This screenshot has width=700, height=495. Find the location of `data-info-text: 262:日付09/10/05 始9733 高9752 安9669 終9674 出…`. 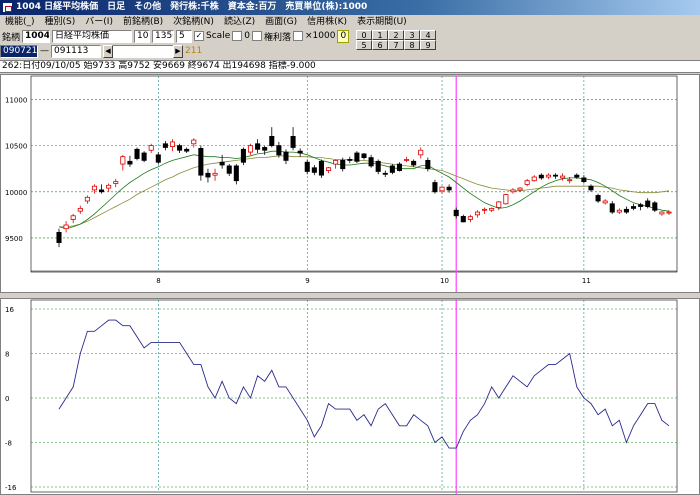

data-info-text: 262:日付09/10/05 始9733 高9752 安9669 終9674 出… is located at coordinates (159, 66).